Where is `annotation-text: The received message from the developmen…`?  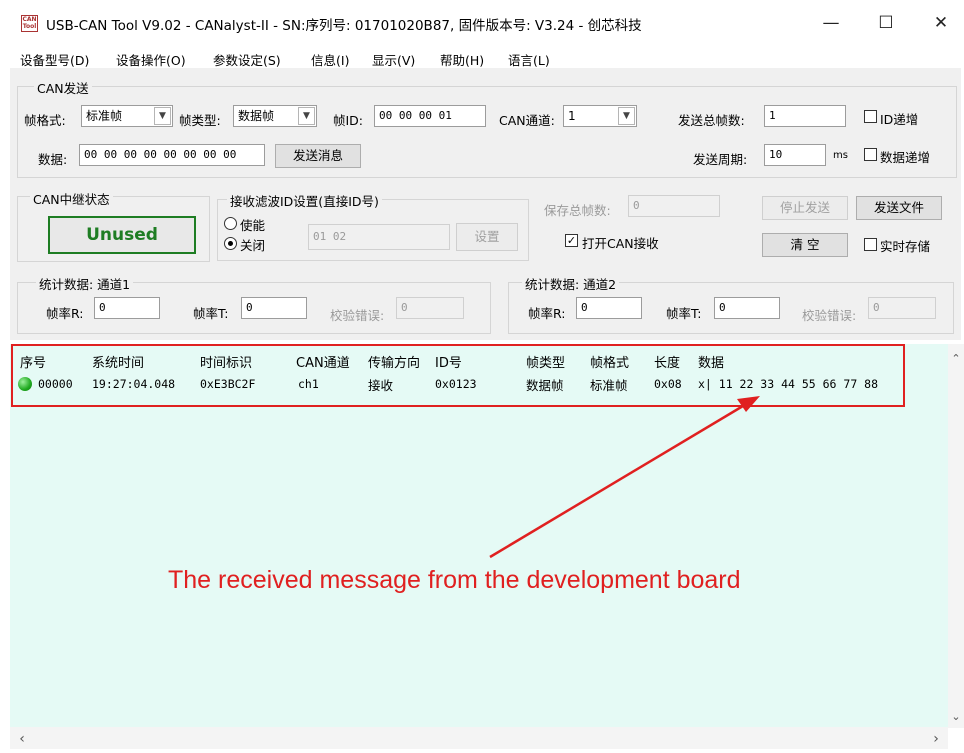 annotation-text: The received message from the developmen… is located at coordinates (454, 580).